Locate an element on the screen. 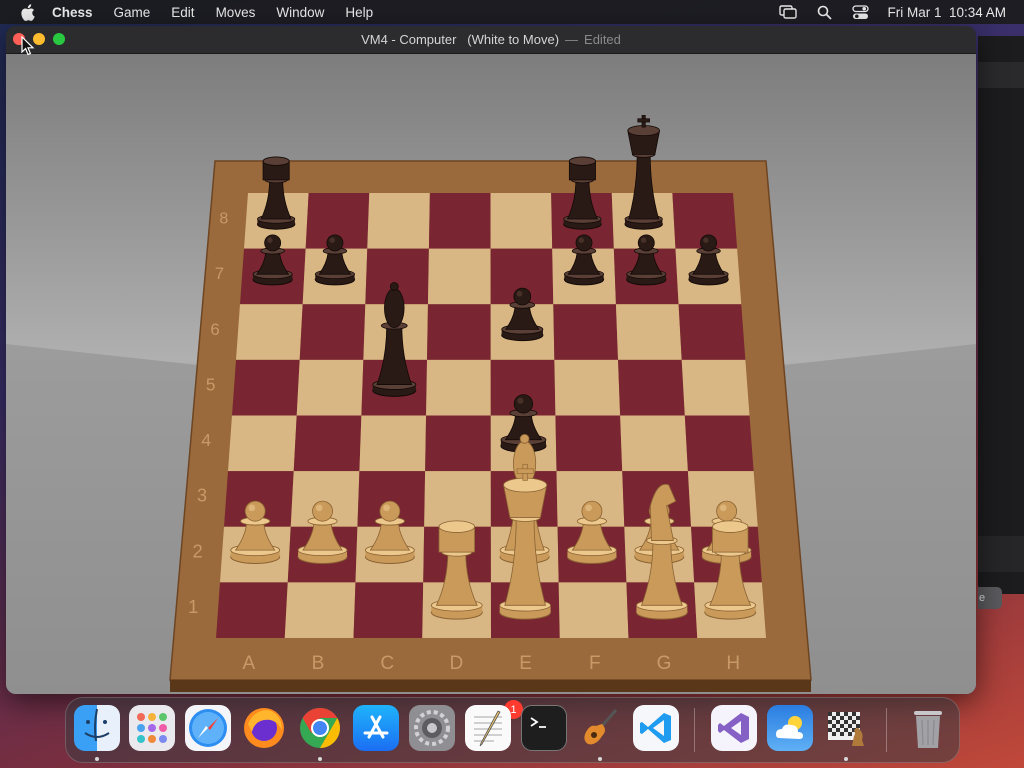  square-b4 is located at coordinates (327, 443).